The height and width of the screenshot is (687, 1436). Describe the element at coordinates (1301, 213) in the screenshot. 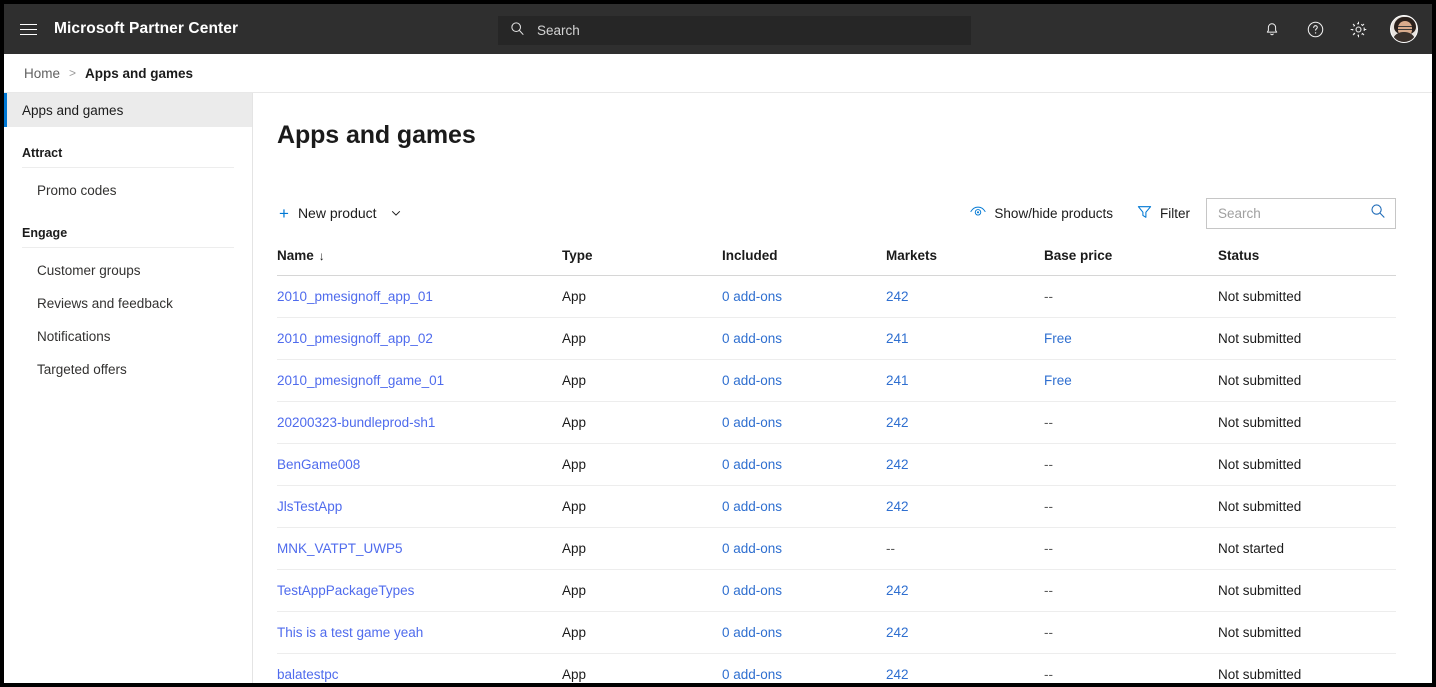

I see `products-search-input: Search` at that location.